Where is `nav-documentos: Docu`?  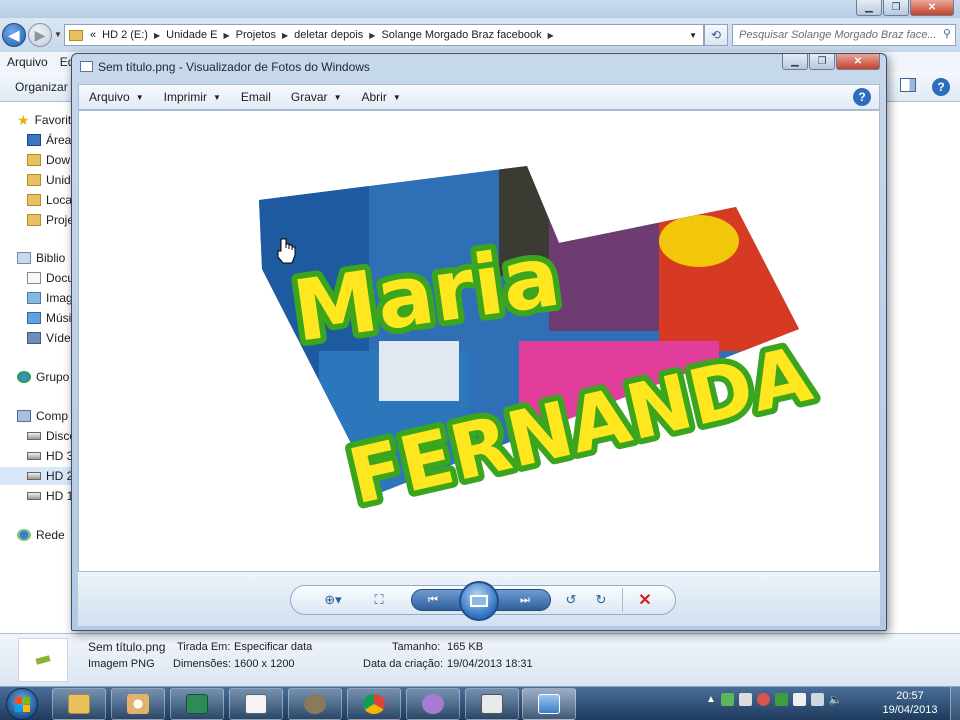
nav-documentos: Docu is located at coordinates (50, 278).